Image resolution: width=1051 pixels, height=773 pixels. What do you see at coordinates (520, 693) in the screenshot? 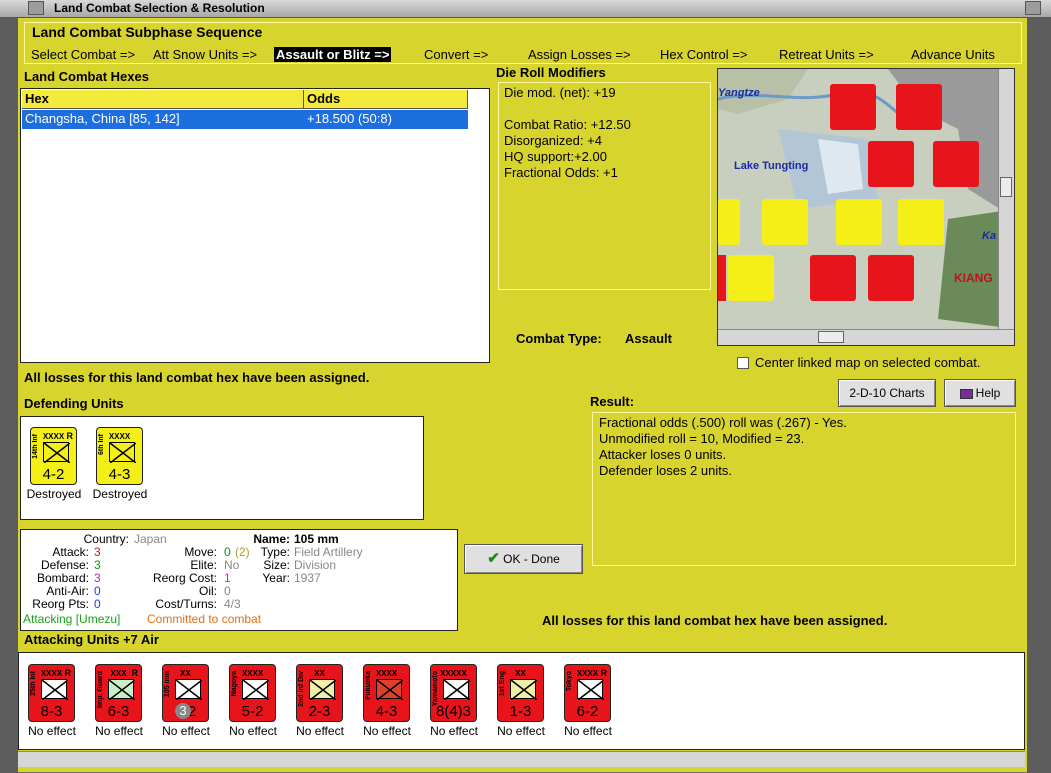
I see `unit-counter-body: XX 1st Eng 1-3` at bounding box center [520, 693].